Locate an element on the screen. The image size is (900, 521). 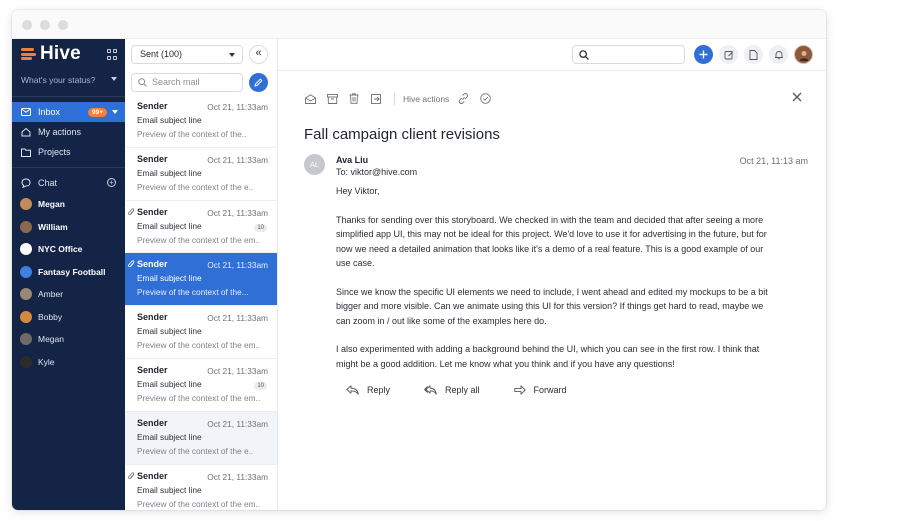
email-subject: Fall campaign client revisions is located at coordinates (402, 134).